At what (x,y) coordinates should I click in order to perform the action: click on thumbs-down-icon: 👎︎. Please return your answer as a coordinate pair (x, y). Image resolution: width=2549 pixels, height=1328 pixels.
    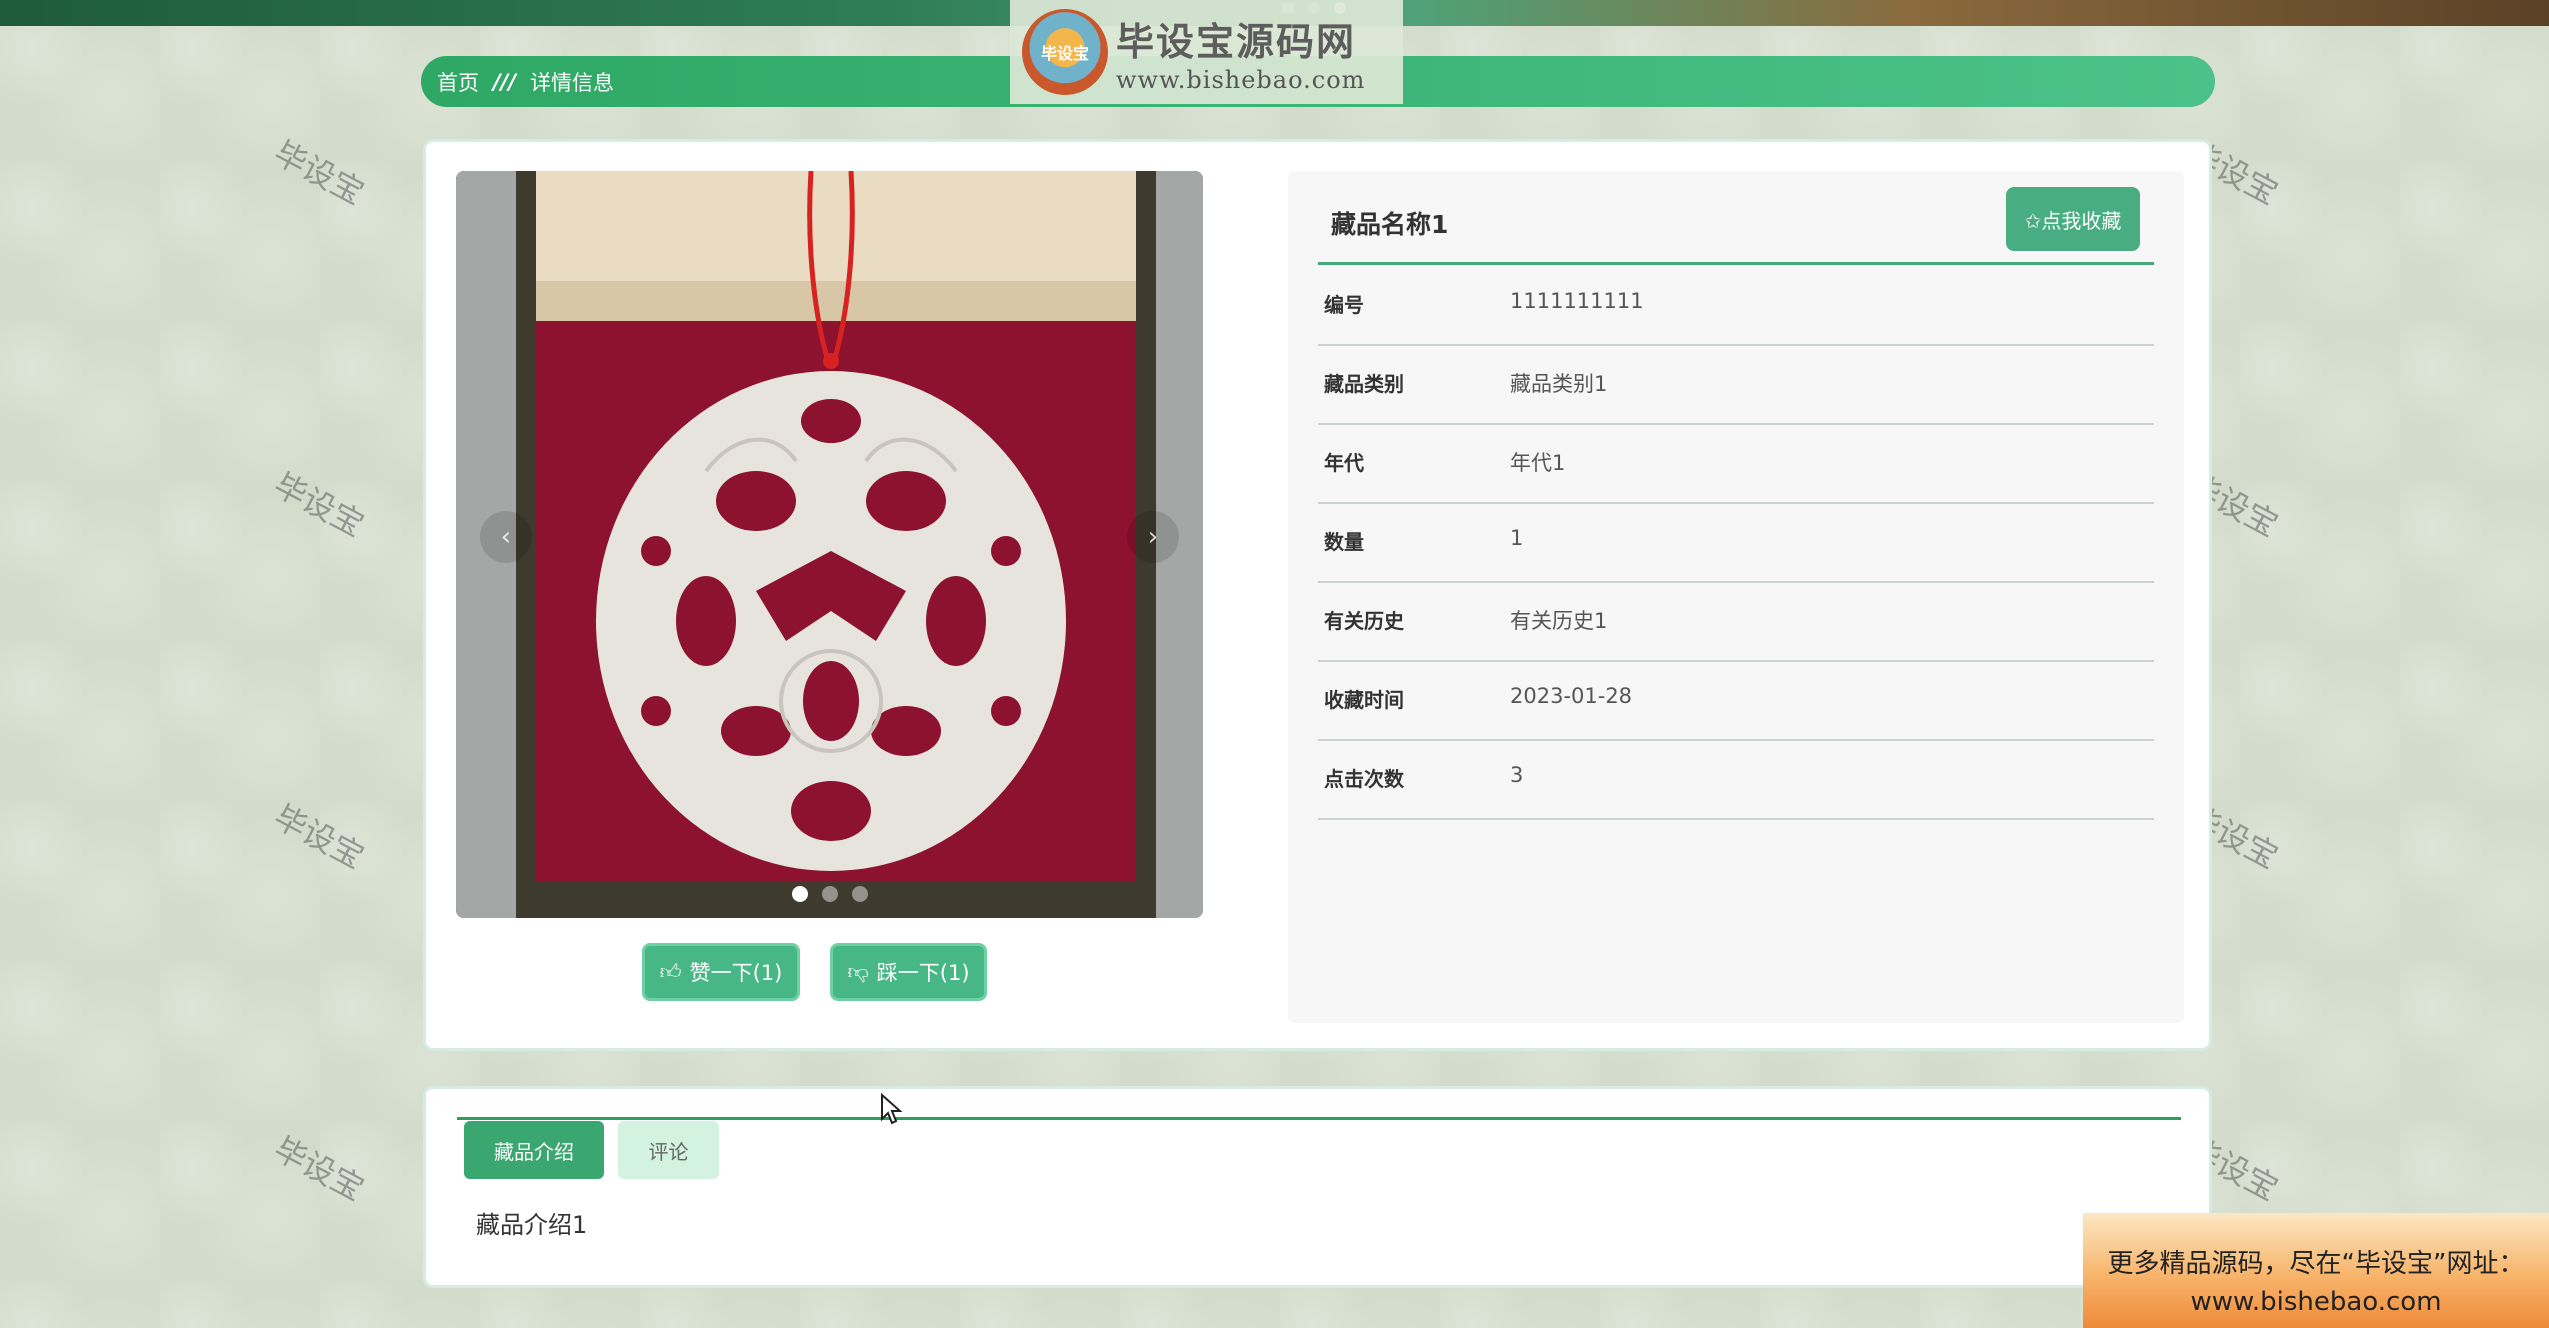
    Looking at the image, I should click on (858, 972).